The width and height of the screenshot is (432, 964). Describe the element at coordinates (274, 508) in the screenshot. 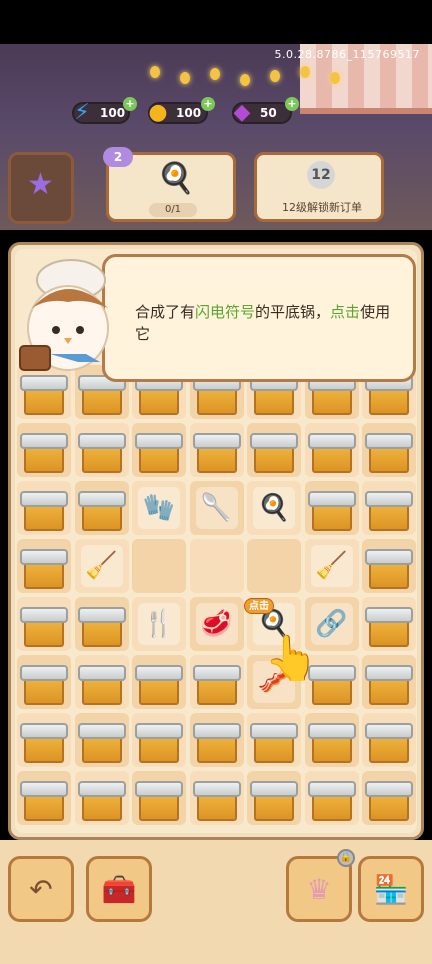

I see `board-cell: 🍳` at that location.